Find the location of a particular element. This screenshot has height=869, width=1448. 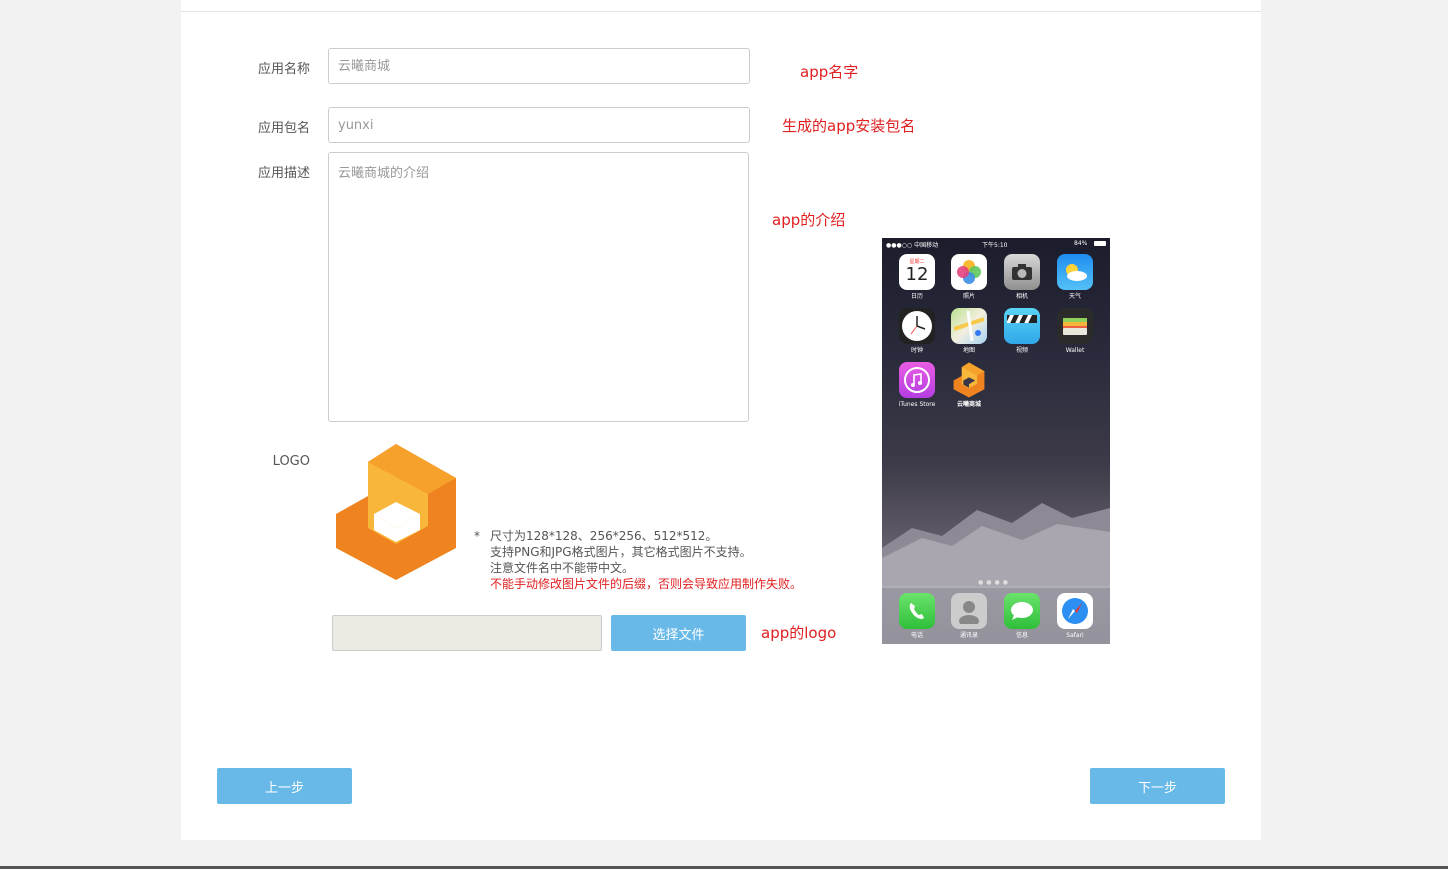

tip-warning: 不能手动修改图片文件的后缀，否则会导致应用制作失败。 is located at coordinates (646, 584).